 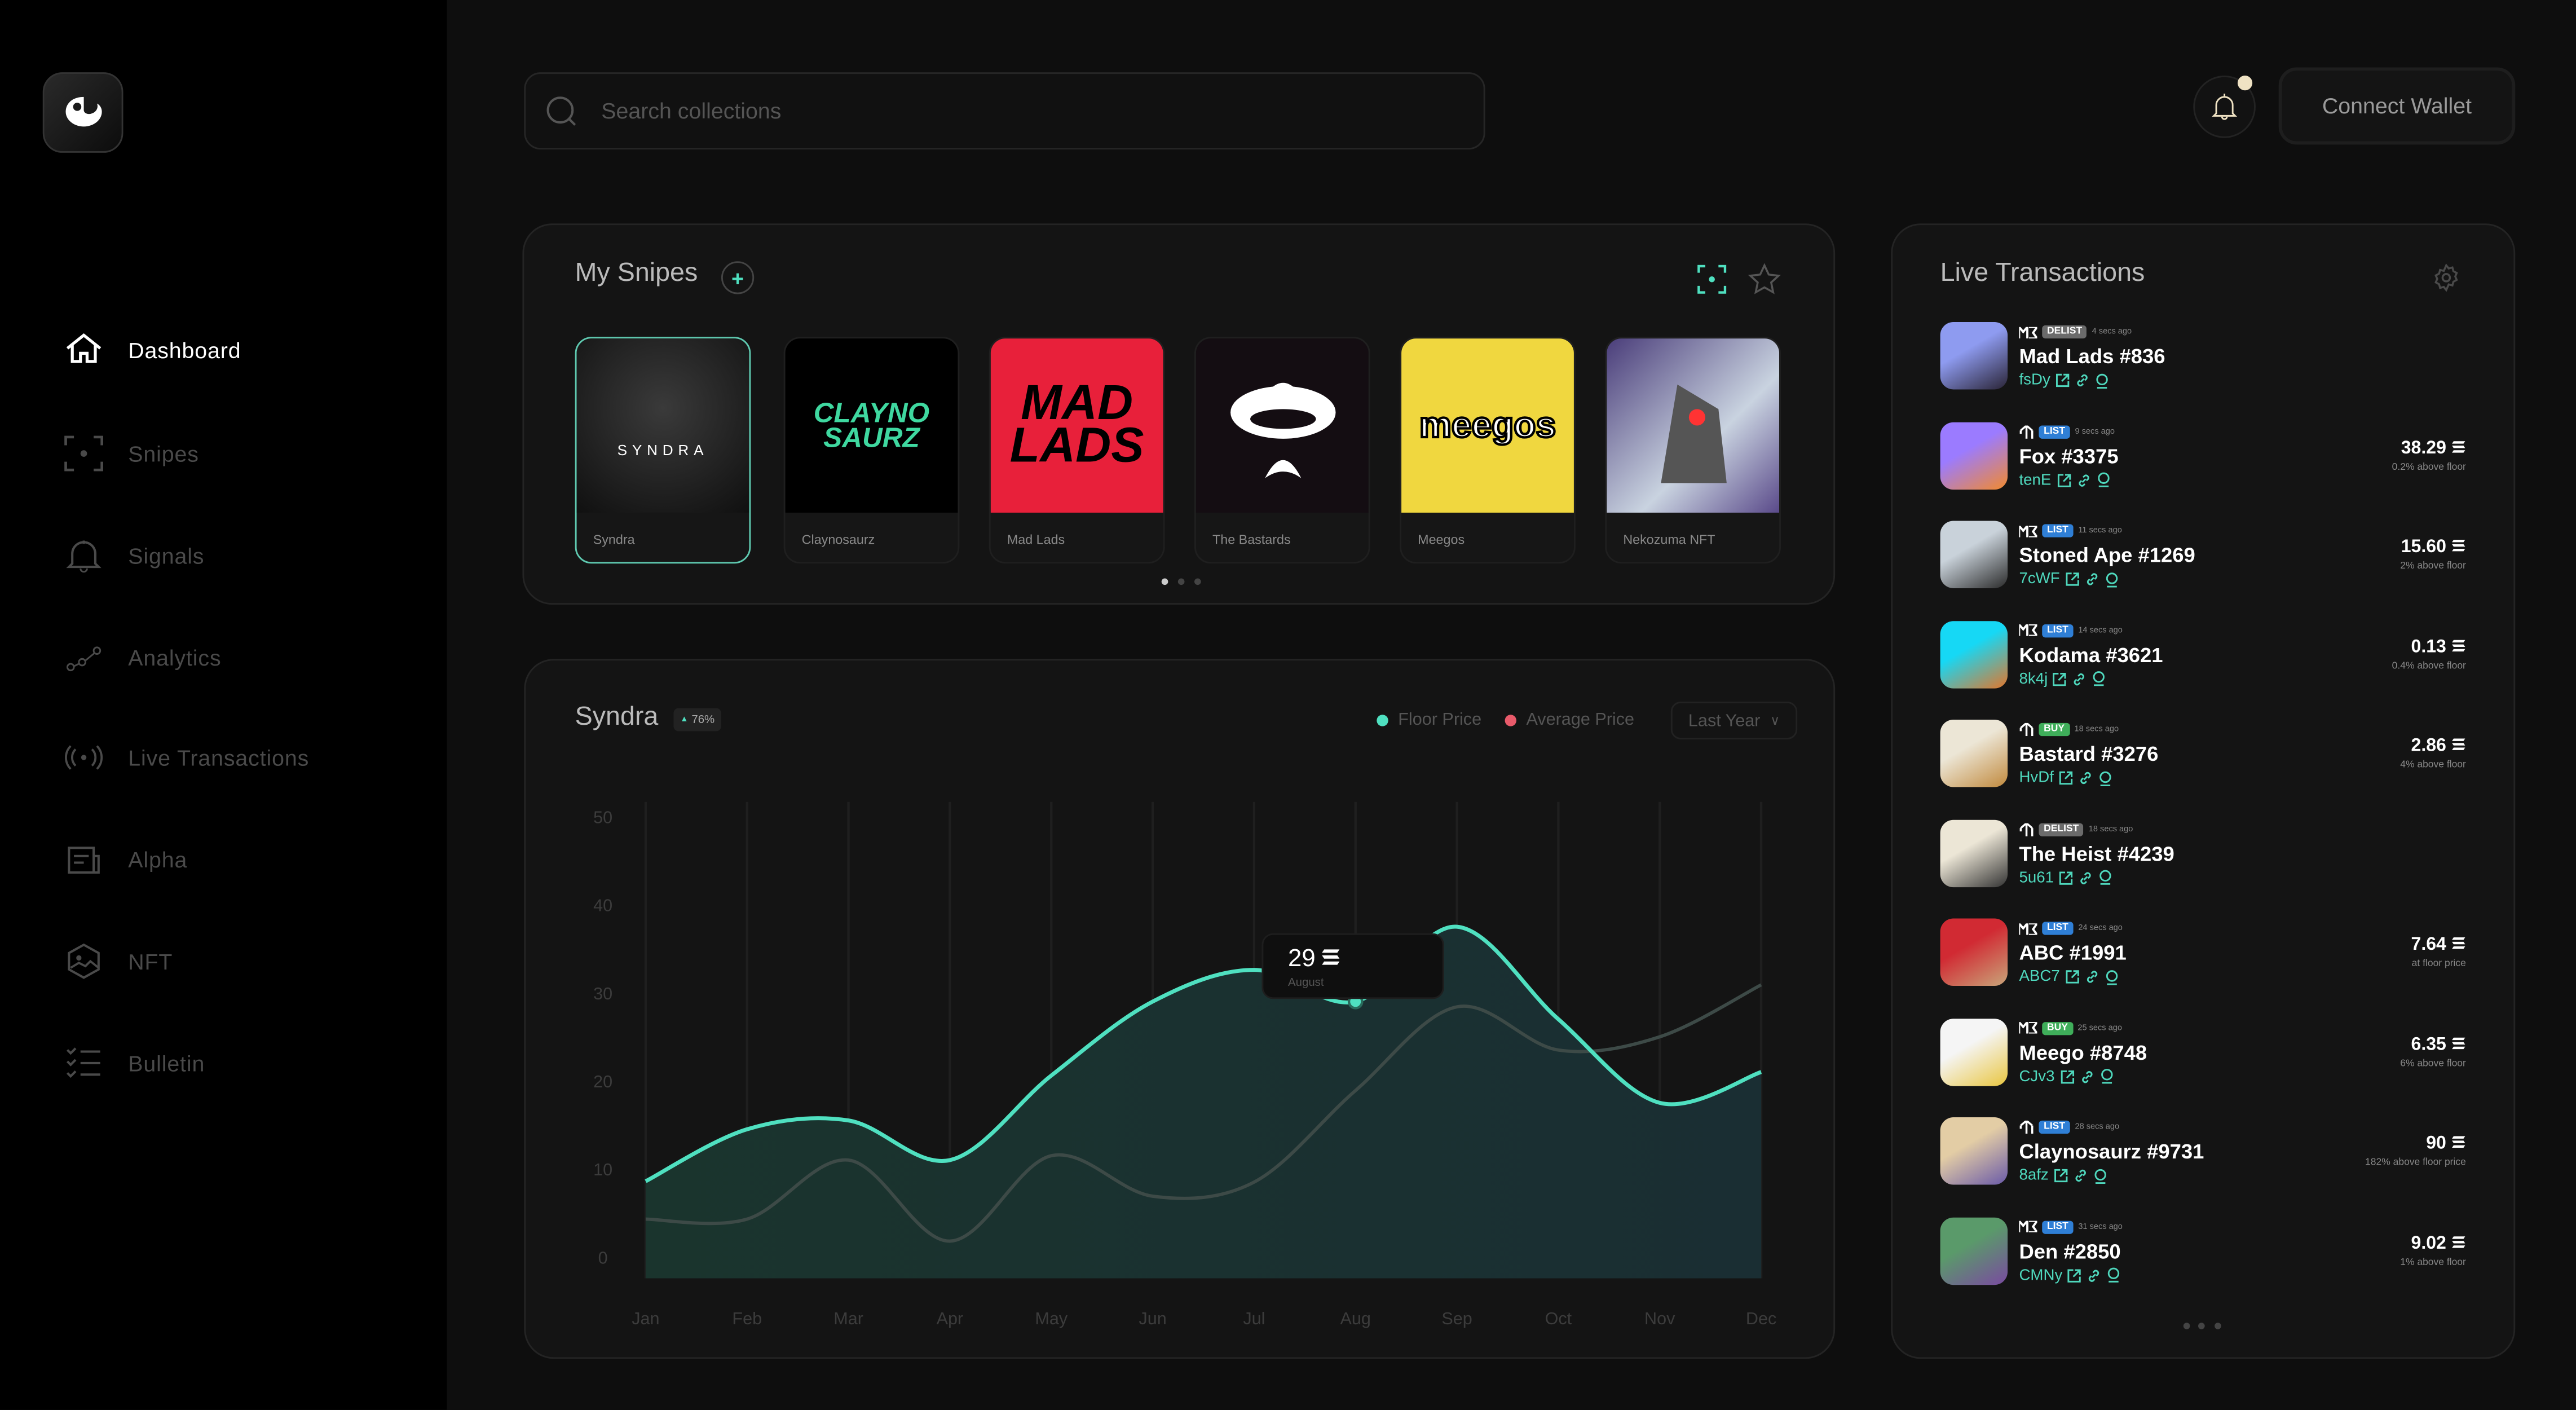 I want to click on price: 7.64, so click(x=2428, y=945).